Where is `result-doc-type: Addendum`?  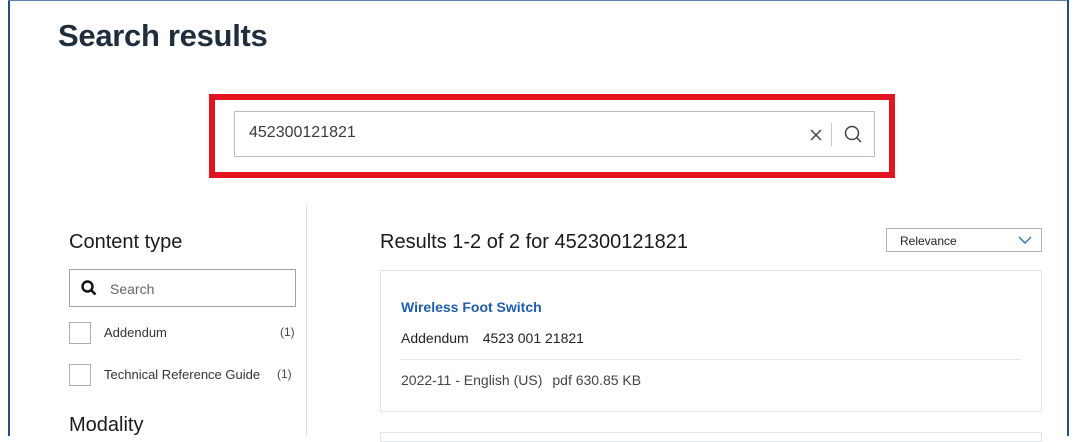 result-doc-type: Addendum is located at coordinates (435, 338).